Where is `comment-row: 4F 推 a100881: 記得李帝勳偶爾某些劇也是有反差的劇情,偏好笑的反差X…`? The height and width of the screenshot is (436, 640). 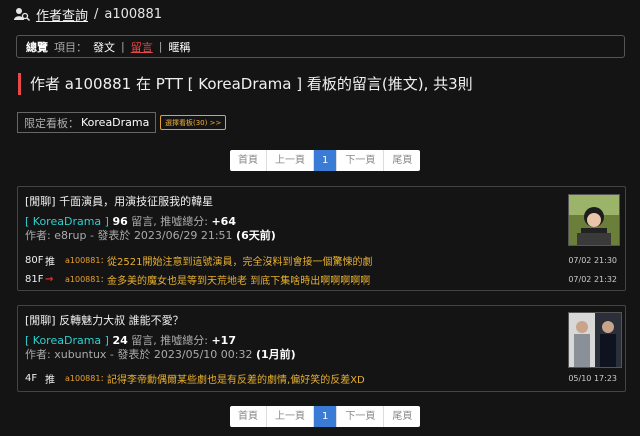
comment-row: 4F 推 a100881: 記得李帝勳偶爾某些劇也是有反差的劇情,偏好笑的反差X… is located at coordinates (321, 378).